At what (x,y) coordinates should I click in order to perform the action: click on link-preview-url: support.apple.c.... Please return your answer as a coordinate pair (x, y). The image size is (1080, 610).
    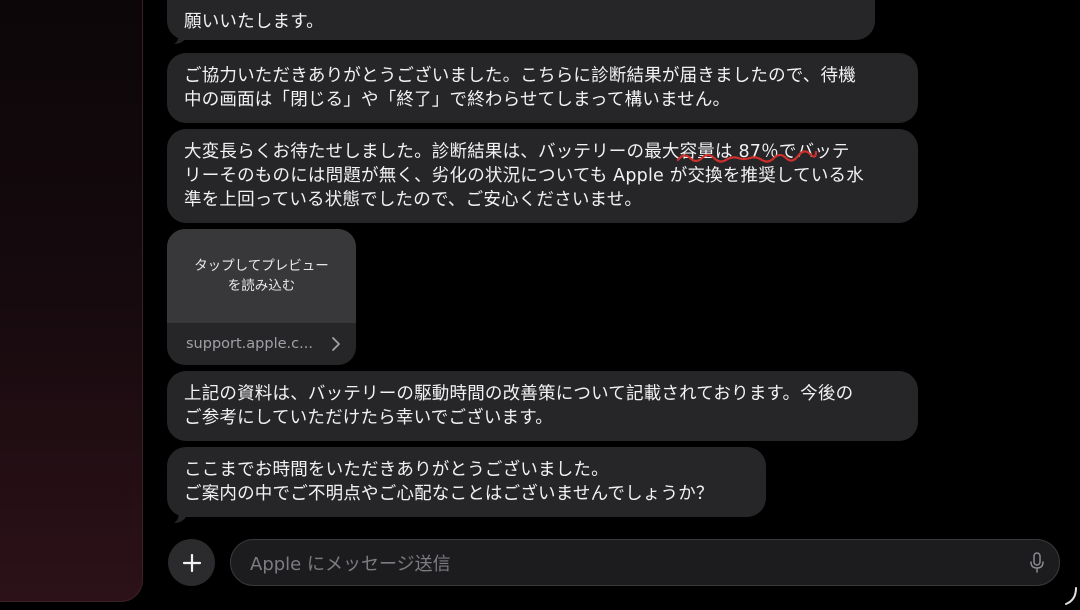
    Looking at the image, I should click on (249, 344).